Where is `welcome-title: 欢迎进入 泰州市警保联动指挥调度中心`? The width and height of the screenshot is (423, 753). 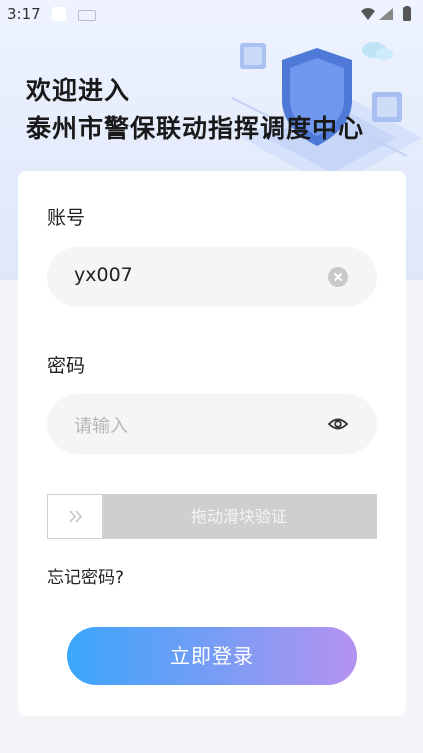 welcome-title: 欢迎进入 泰州市警保联动指挥调度中心 is located at coordinates (195, 110).